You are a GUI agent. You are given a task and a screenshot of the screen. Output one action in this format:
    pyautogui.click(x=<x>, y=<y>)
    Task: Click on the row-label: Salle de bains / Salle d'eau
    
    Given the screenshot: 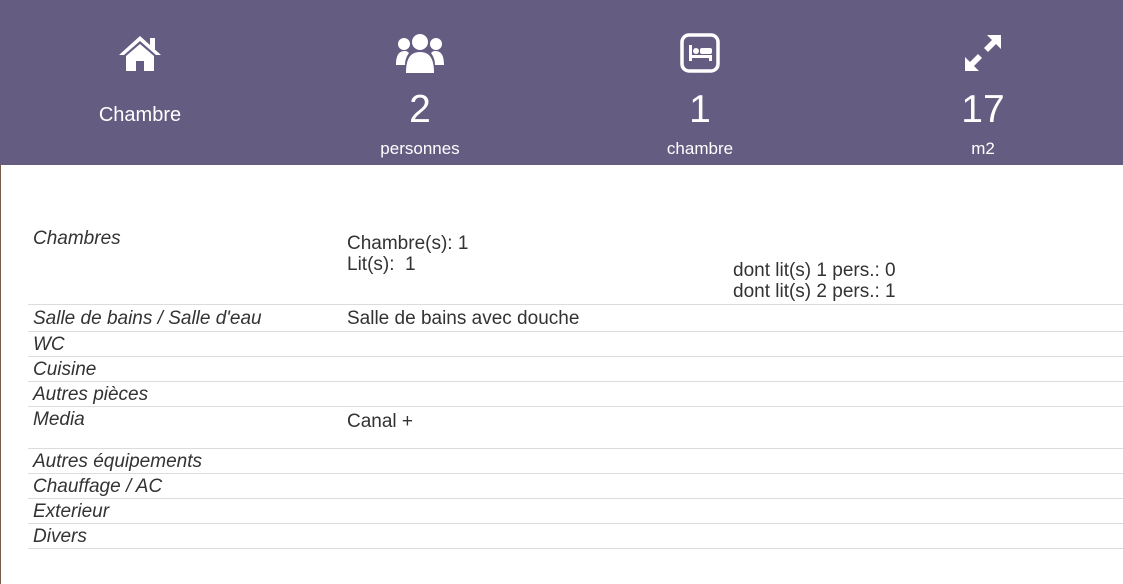 What is the action you would take?
    pyautogui.click(x=186, y=318)
    